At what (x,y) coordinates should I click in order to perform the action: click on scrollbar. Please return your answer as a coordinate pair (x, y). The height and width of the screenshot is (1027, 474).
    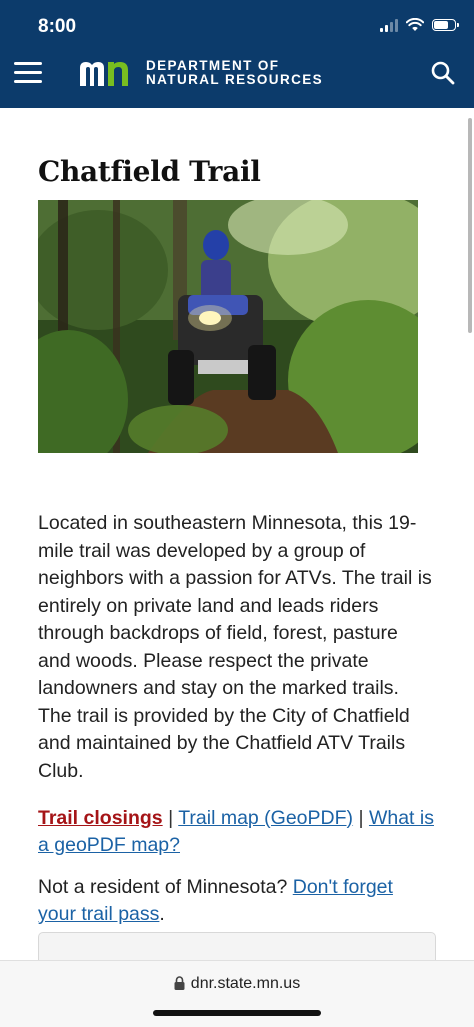
    Looking at the image, I should click on (470, 225).